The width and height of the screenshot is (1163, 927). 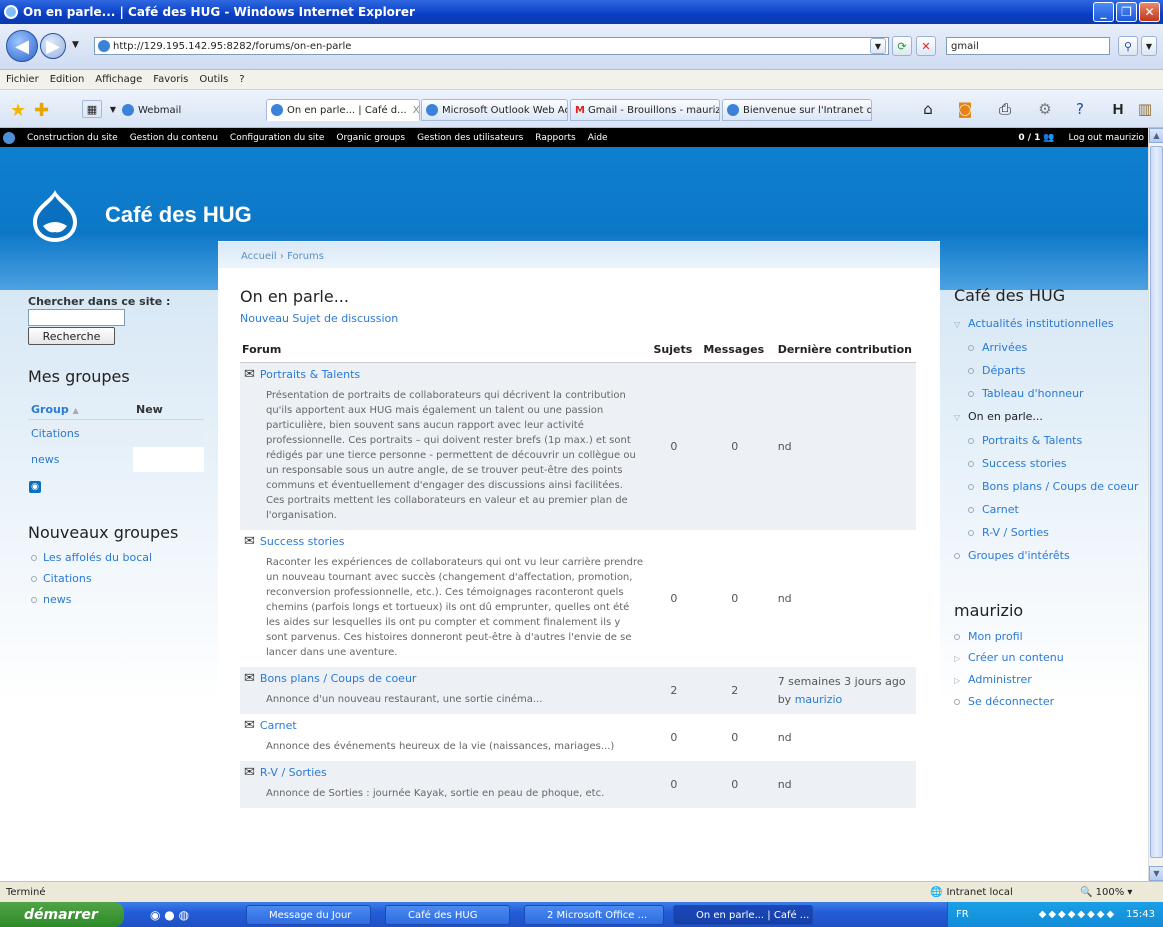 What do you see at coordinates (965, 109) in the screenshot?
I see `feeds-icon: ◙` at bounding box center [965, 109].